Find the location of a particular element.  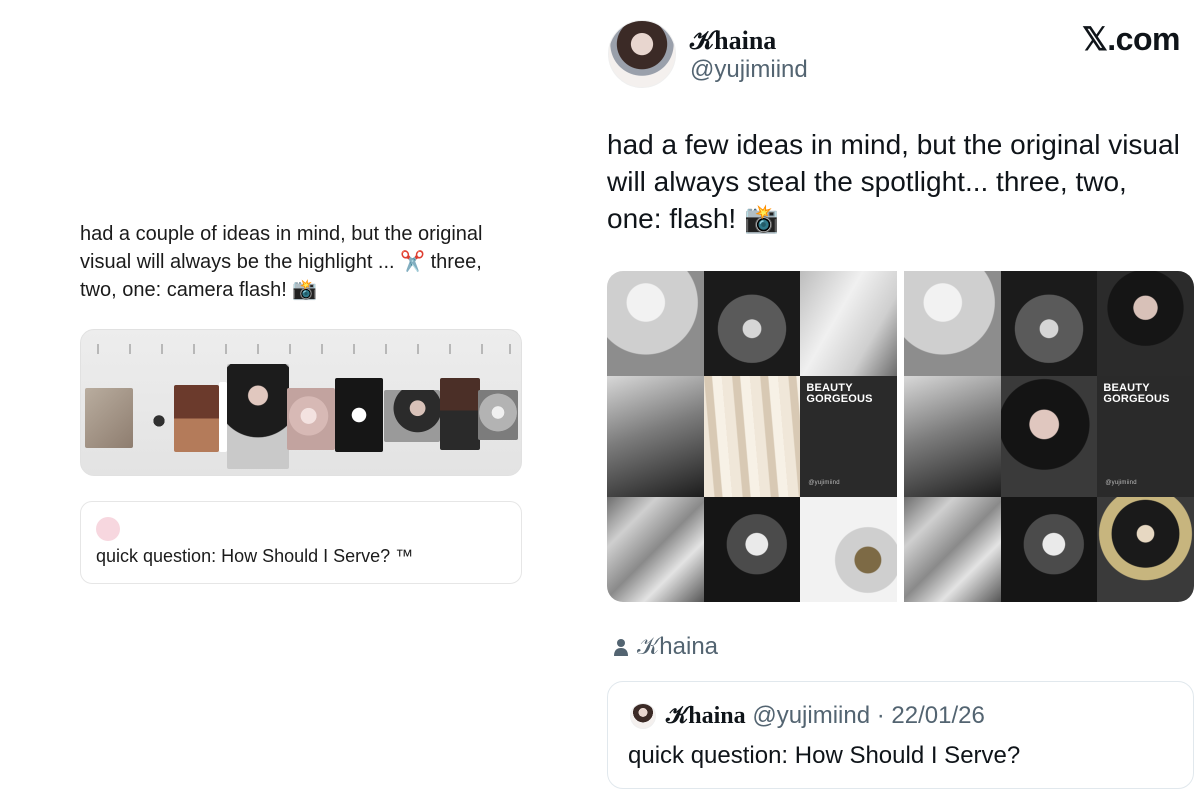

quoted-name: 𝒦haina is located at coordinates (706, 716).